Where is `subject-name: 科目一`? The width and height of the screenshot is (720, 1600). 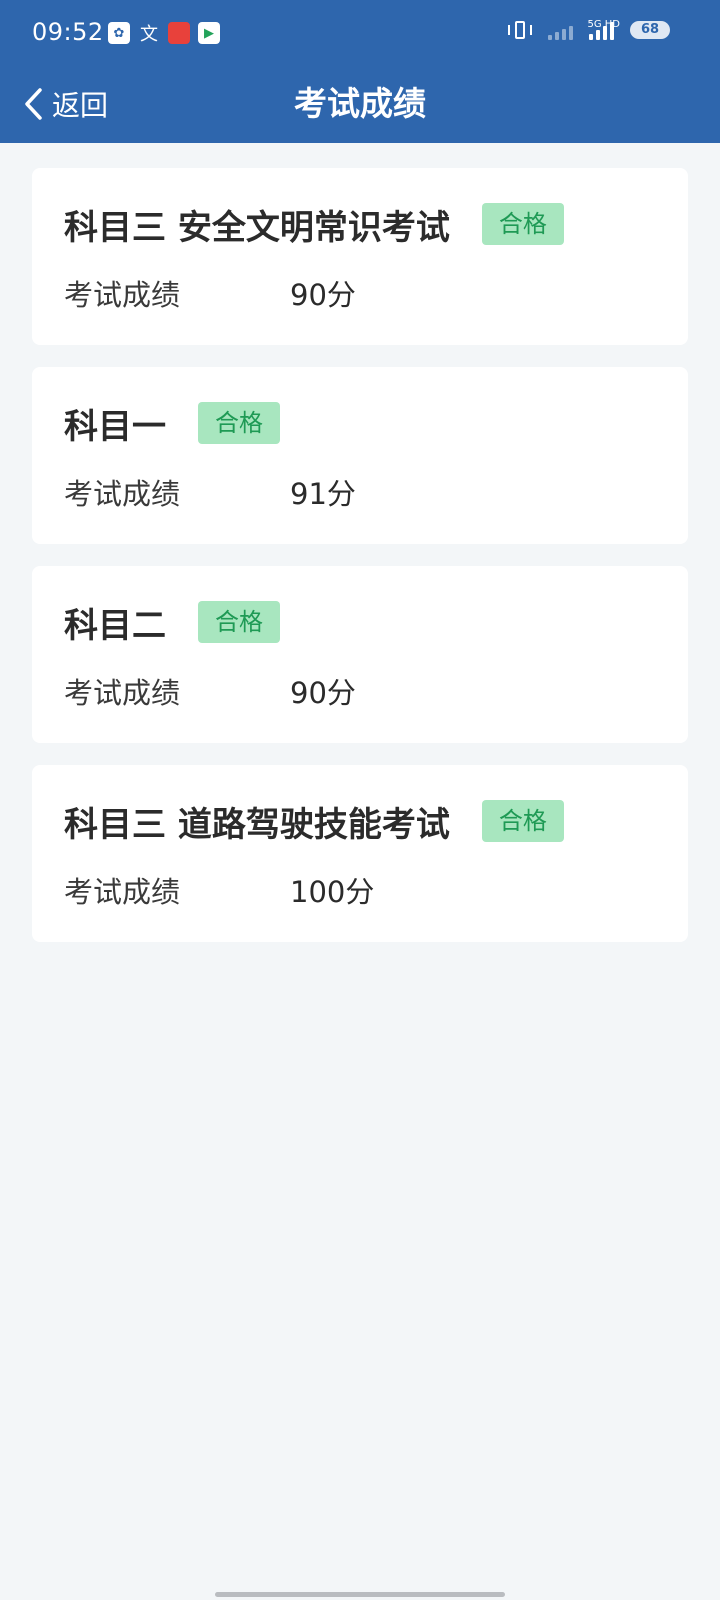
subject-name: 科目一 is located at coordinates (115, 426).